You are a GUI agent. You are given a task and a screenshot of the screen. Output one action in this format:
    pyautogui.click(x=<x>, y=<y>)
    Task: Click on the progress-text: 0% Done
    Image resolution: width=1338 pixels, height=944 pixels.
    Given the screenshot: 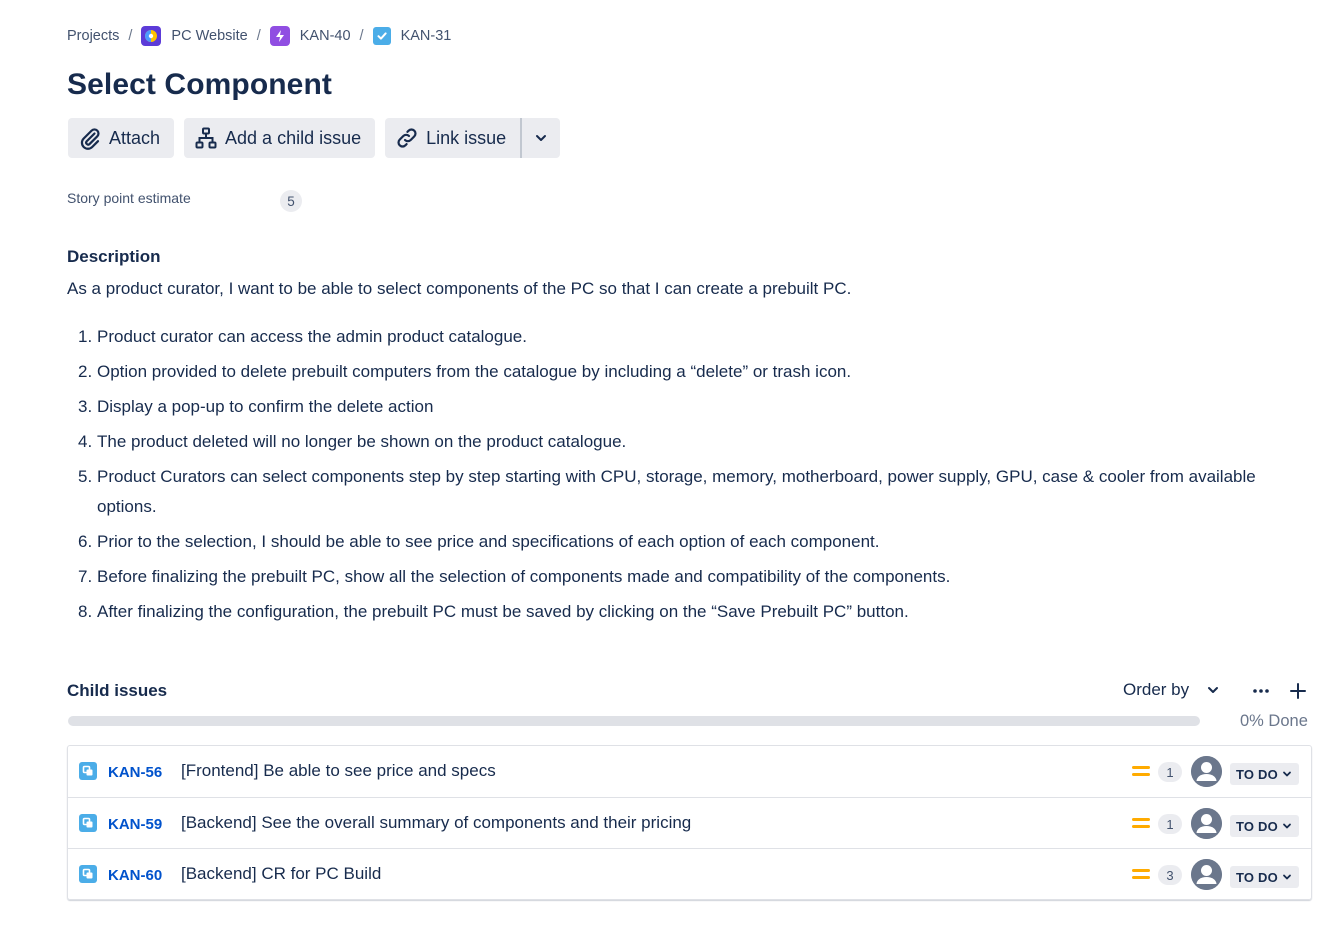 What is the action you would take?
    pyautogui.click(x=1274, y=721)
    